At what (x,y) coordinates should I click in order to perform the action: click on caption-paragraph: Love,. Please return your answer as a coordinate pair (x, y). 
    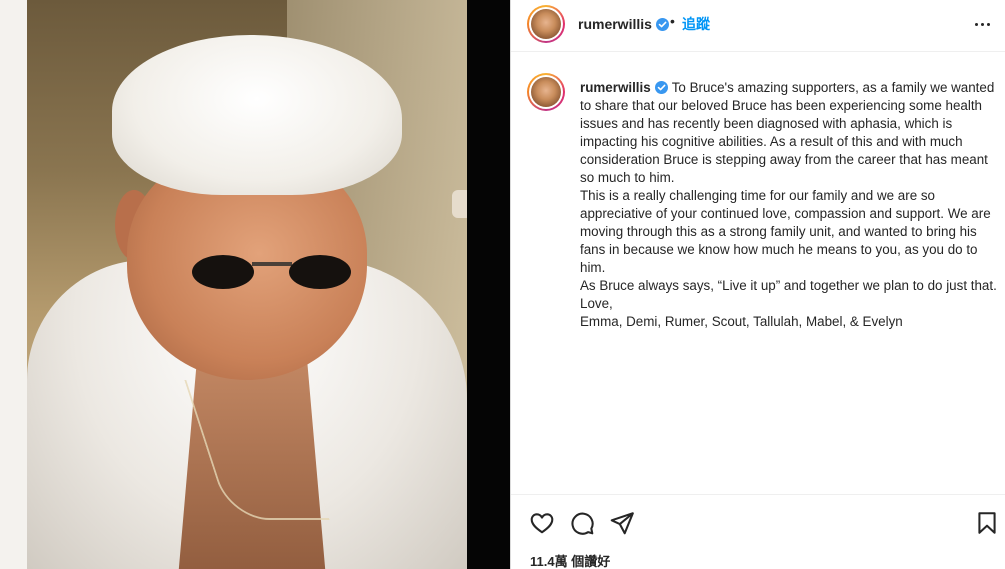
    Looking at the image, I should click on (596, 303).